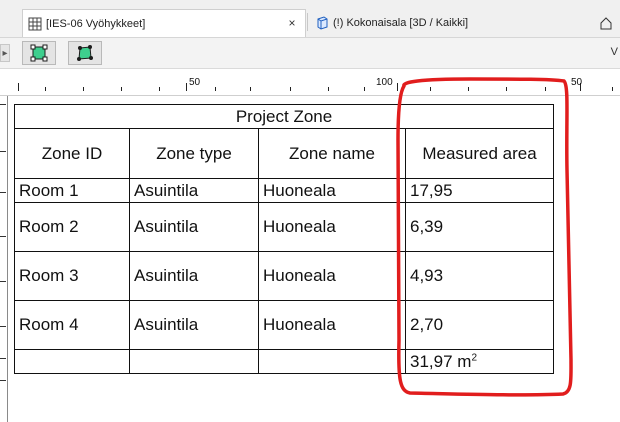 This screenshot has width=620, height=422. Describe the element at coordinates (72, 325) in the screenshot. I see `zone-id-cell: Room 4` at that location.